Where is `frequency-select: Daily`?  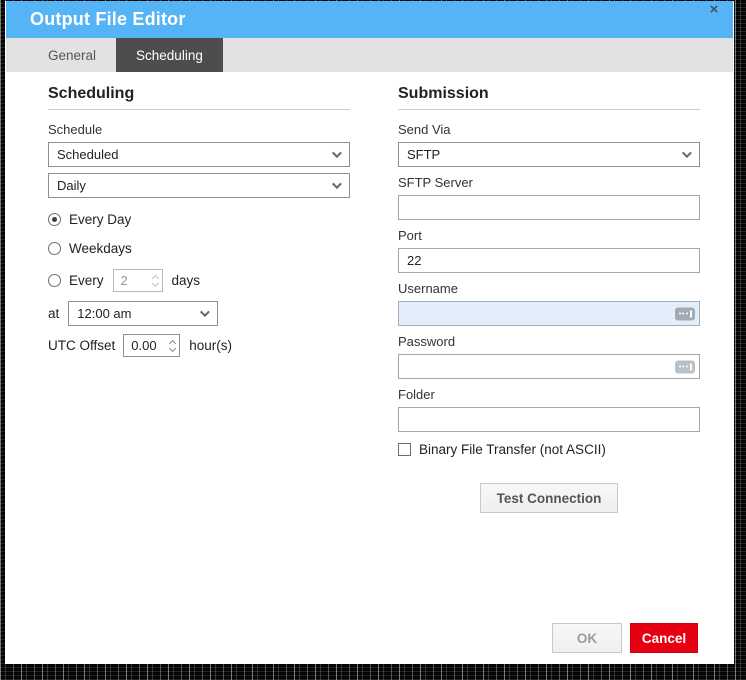 frequency-select: Daily is located at coordinates (199, 185).